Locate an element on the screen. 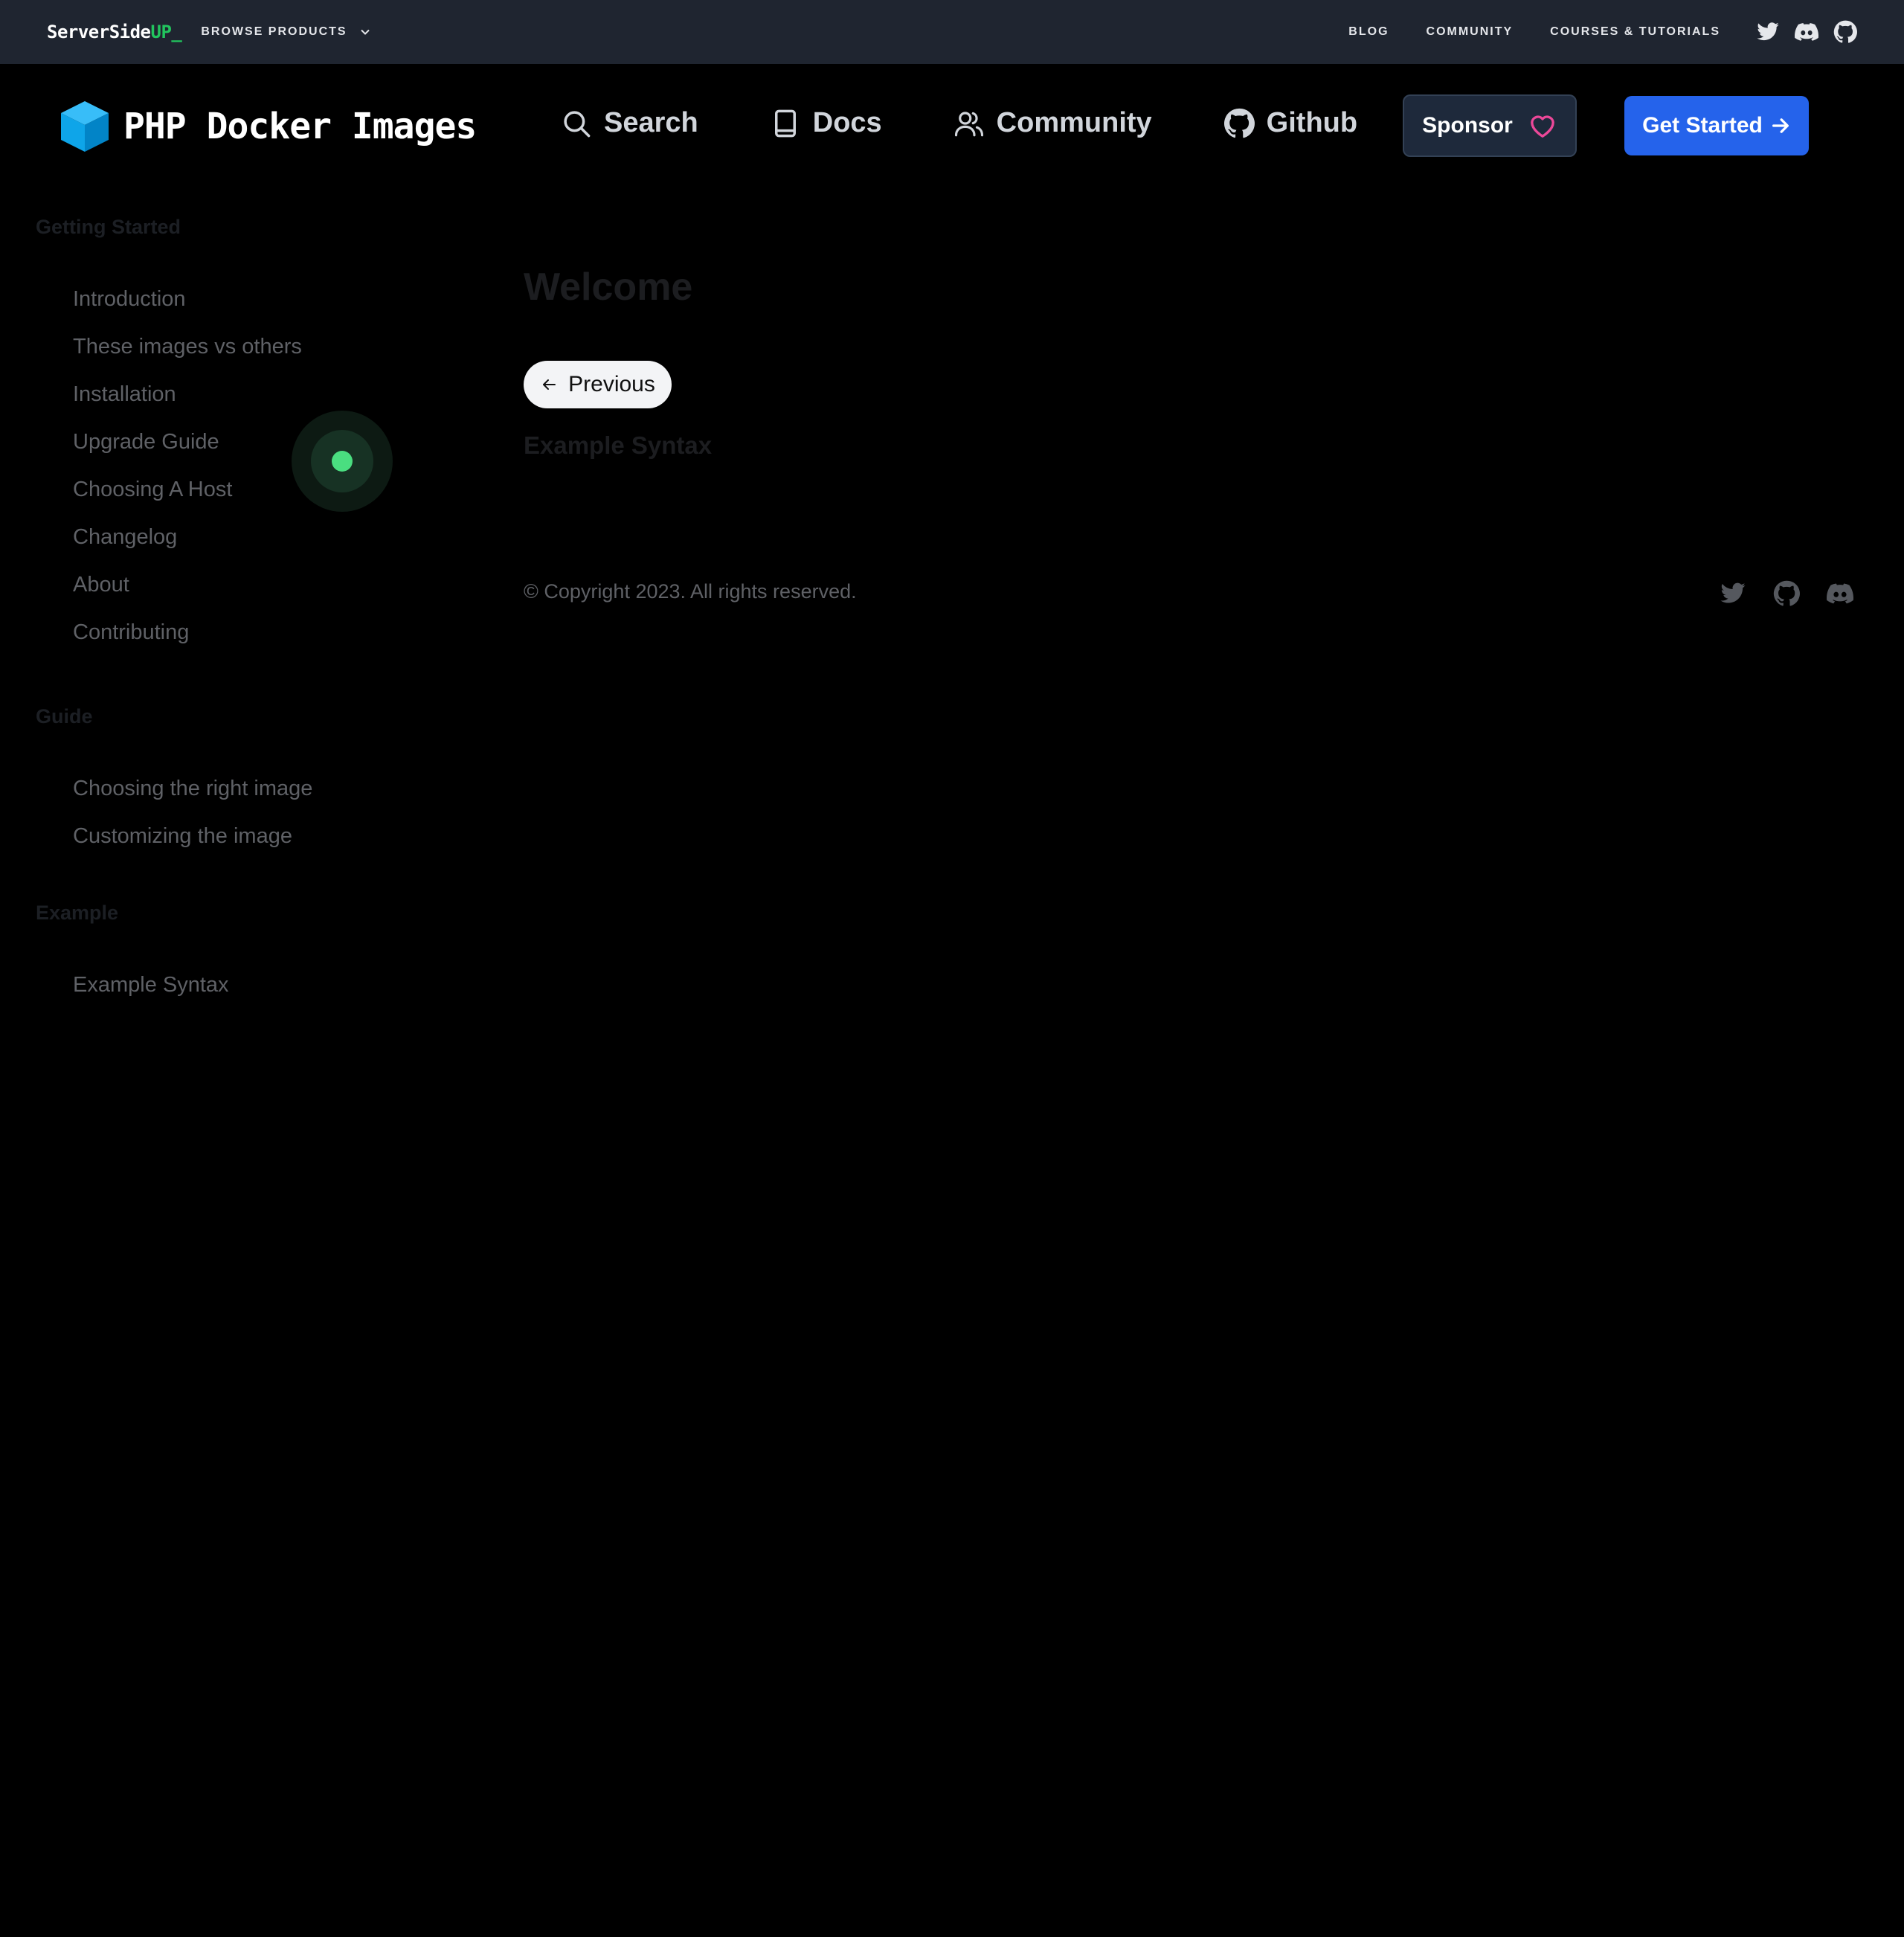 Image resolution: width=1904 pixels, height=1937 pixels. users-icon is located at coordinates (969, 123).